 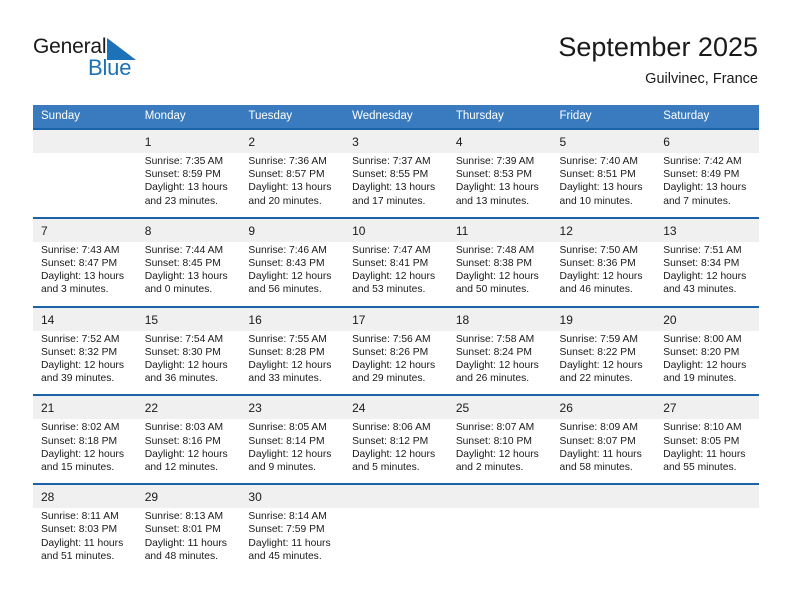 What do you see at coordinates (188, 230) in the screenshot?
I see `day-number: 8` at bounding box center [188, 230].